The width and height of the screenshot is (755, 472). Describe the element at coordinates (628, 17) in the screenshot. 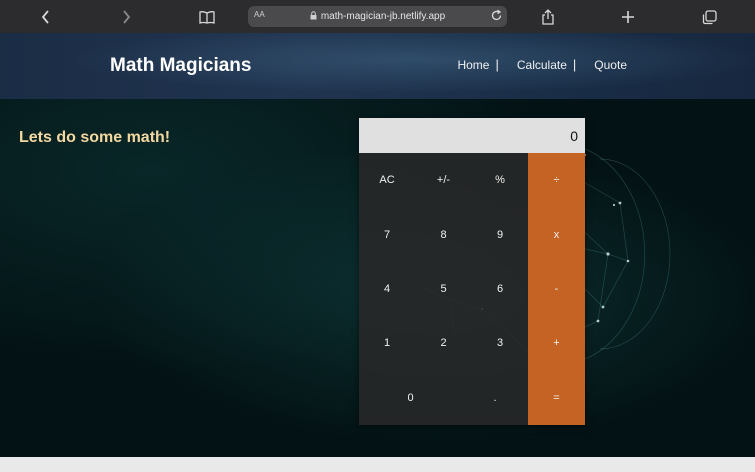

I see `new-tab-icon` at that location.